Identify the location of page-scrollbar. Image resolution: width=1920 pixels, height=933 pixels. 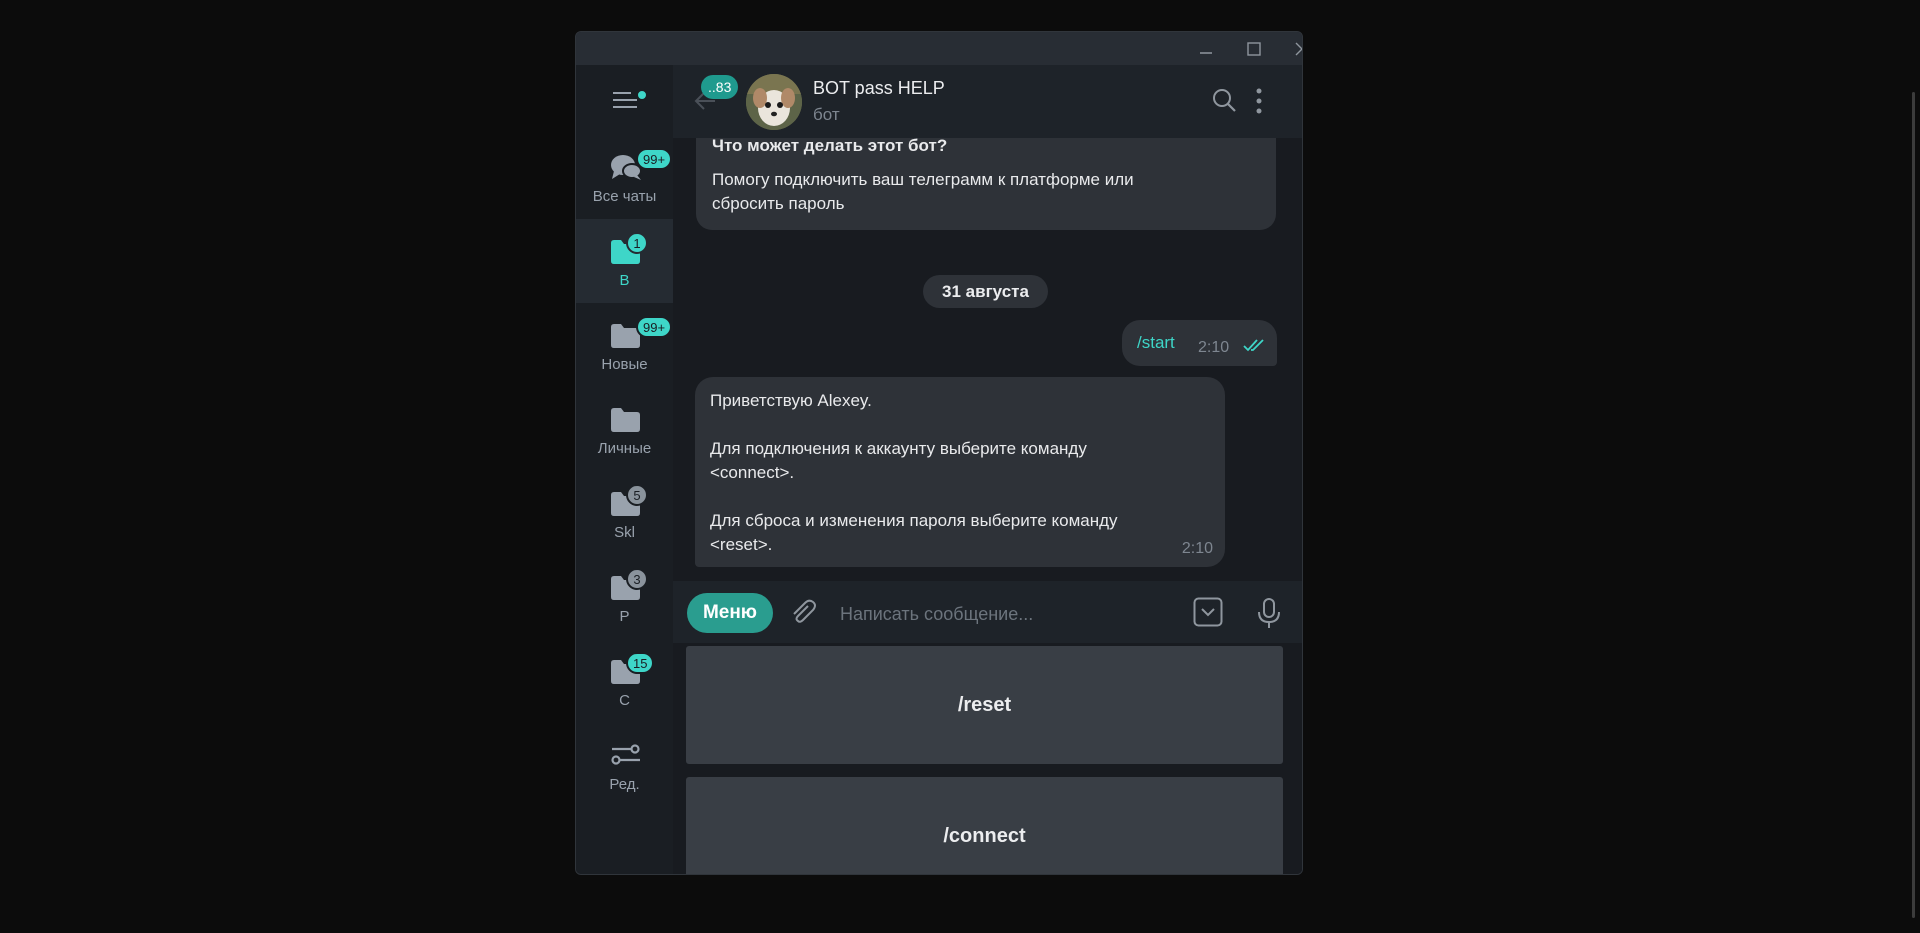
(1913, 505).